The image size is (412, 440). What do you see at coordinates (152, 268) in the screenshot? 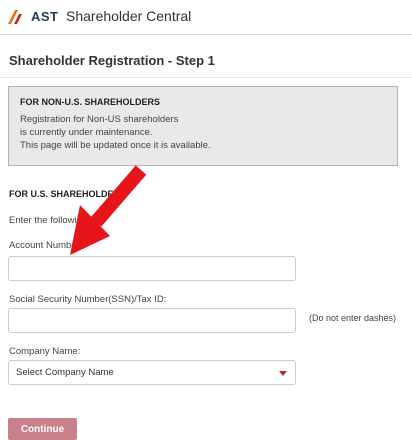
I see `account-number-input` at bounding box center [152, 268].